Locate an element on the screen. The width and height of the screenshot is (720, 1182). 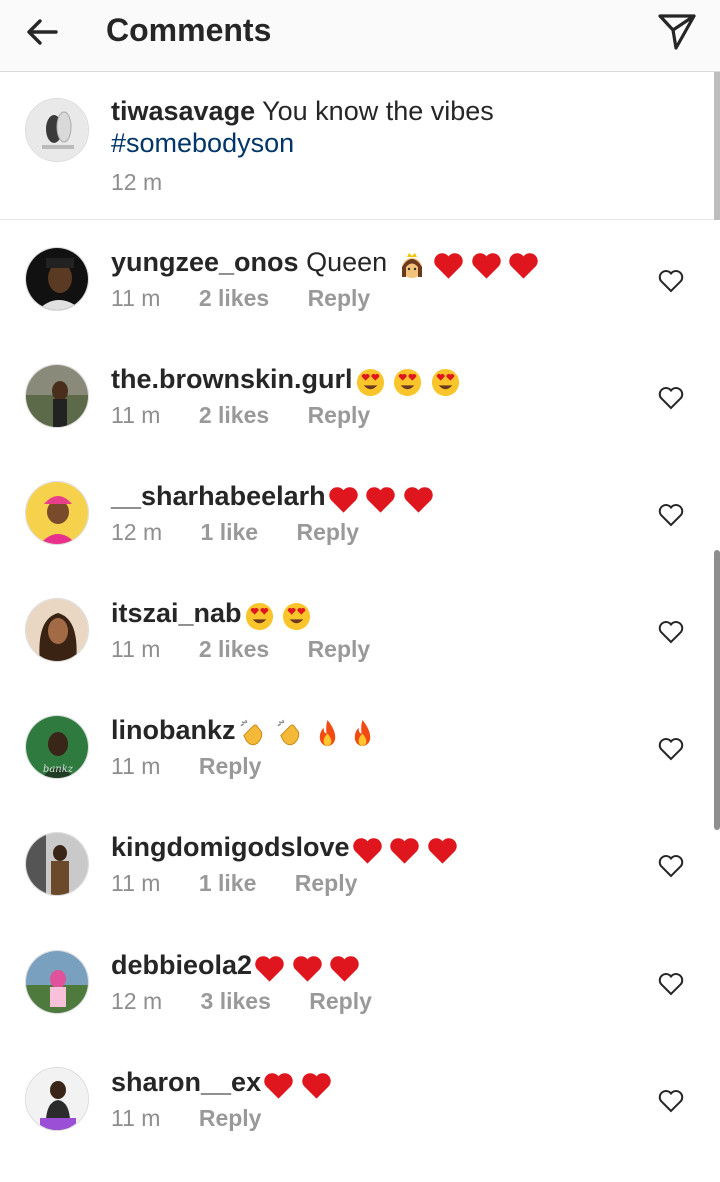
top-bar: Comments is located at coordinates (360, 36).